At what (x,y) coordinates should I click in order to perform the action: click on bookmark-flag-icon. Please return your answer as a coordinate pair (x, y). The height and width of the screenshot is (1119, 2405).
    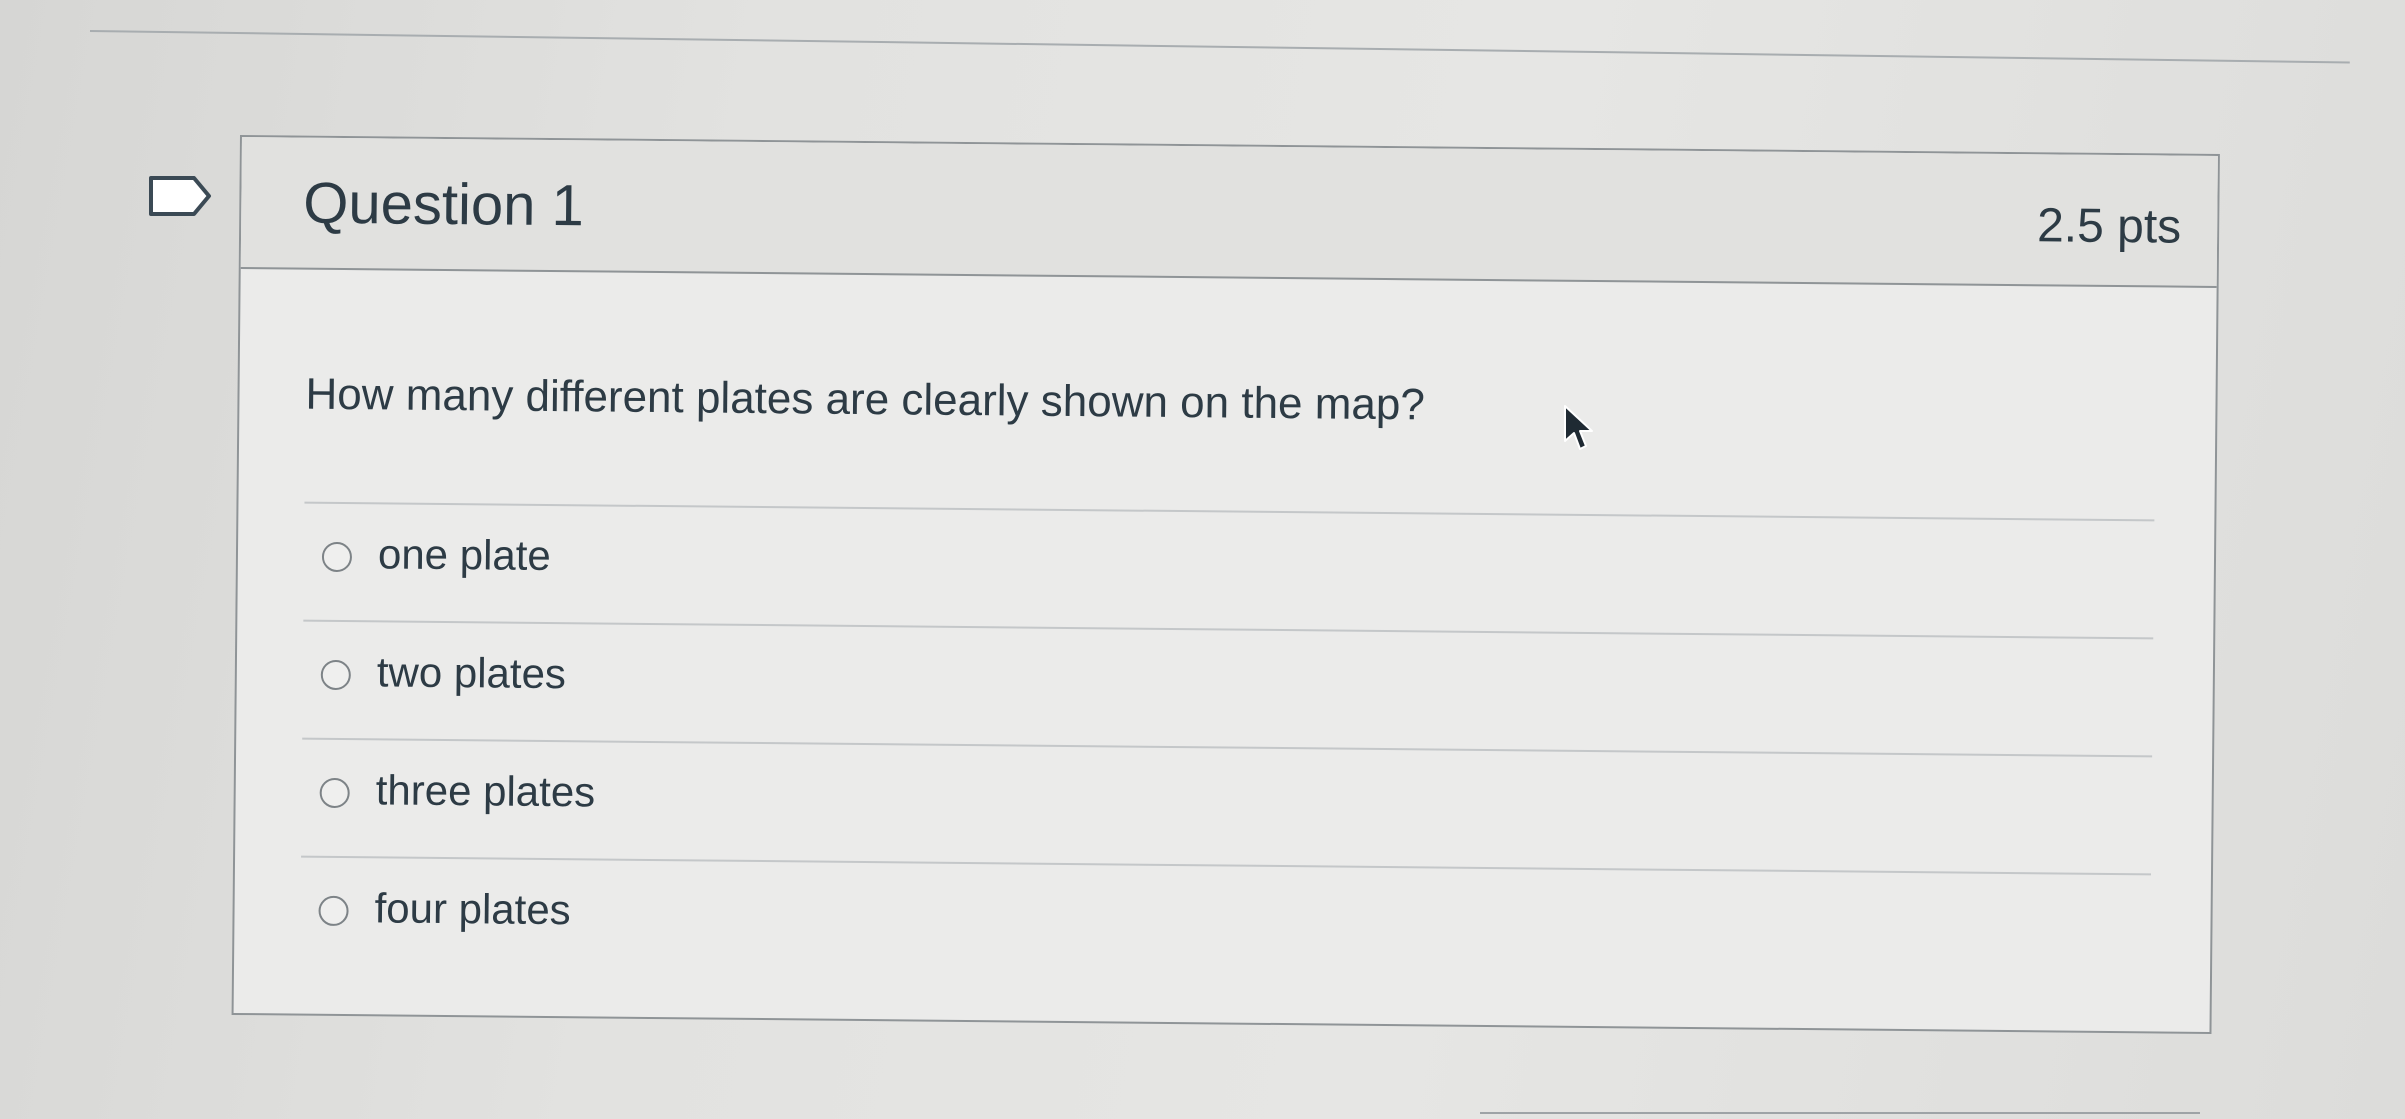
    Looking at the image, I should click on (180, 196).